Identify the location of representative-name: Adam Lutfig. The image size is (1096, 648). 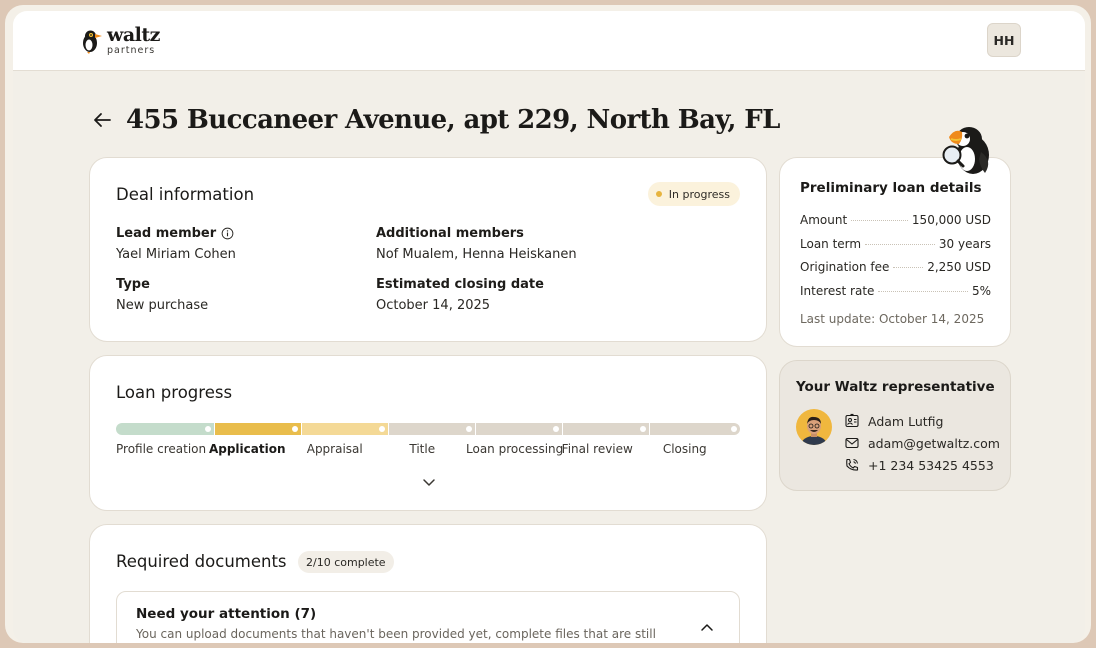
(906, 421).